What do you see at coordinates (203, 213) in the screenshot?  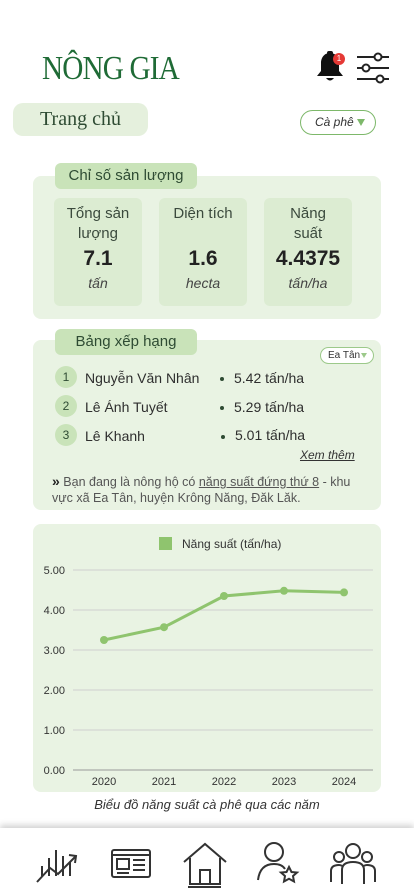 I see `stat-label: Diện tích` at bounding box center [203, 213].